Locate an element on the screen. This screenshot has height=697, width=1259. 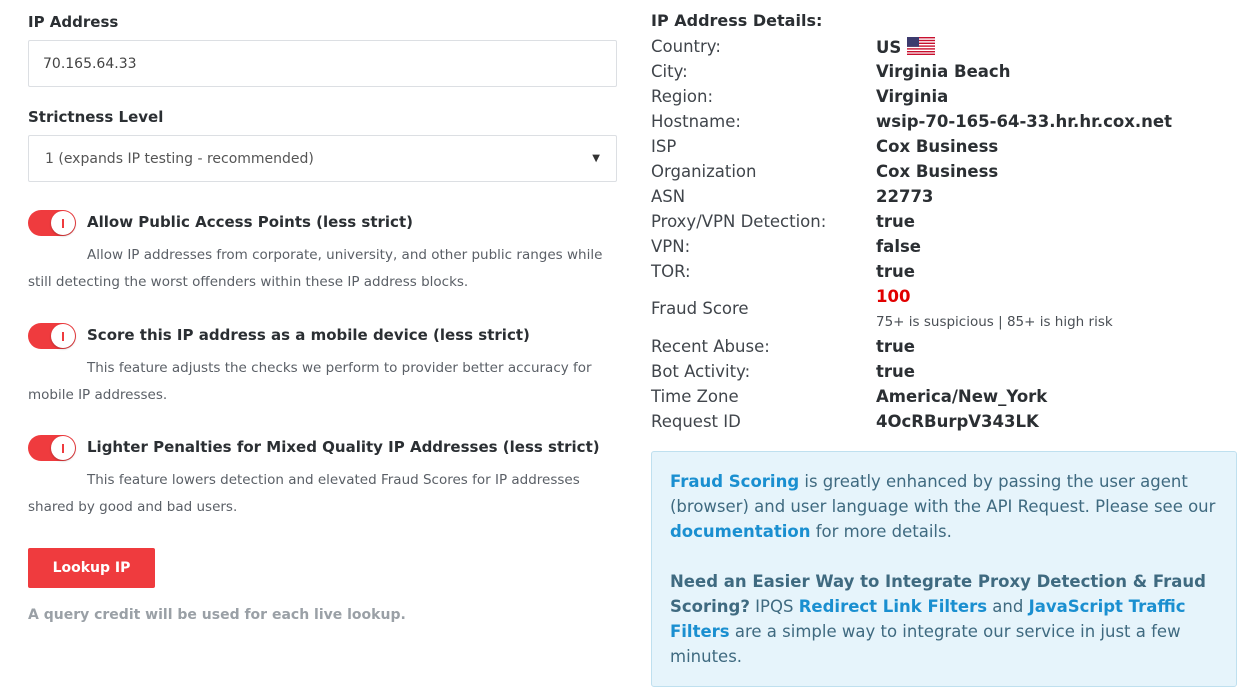
detail-row-country: Country: US is located at coordinates (946, 49).